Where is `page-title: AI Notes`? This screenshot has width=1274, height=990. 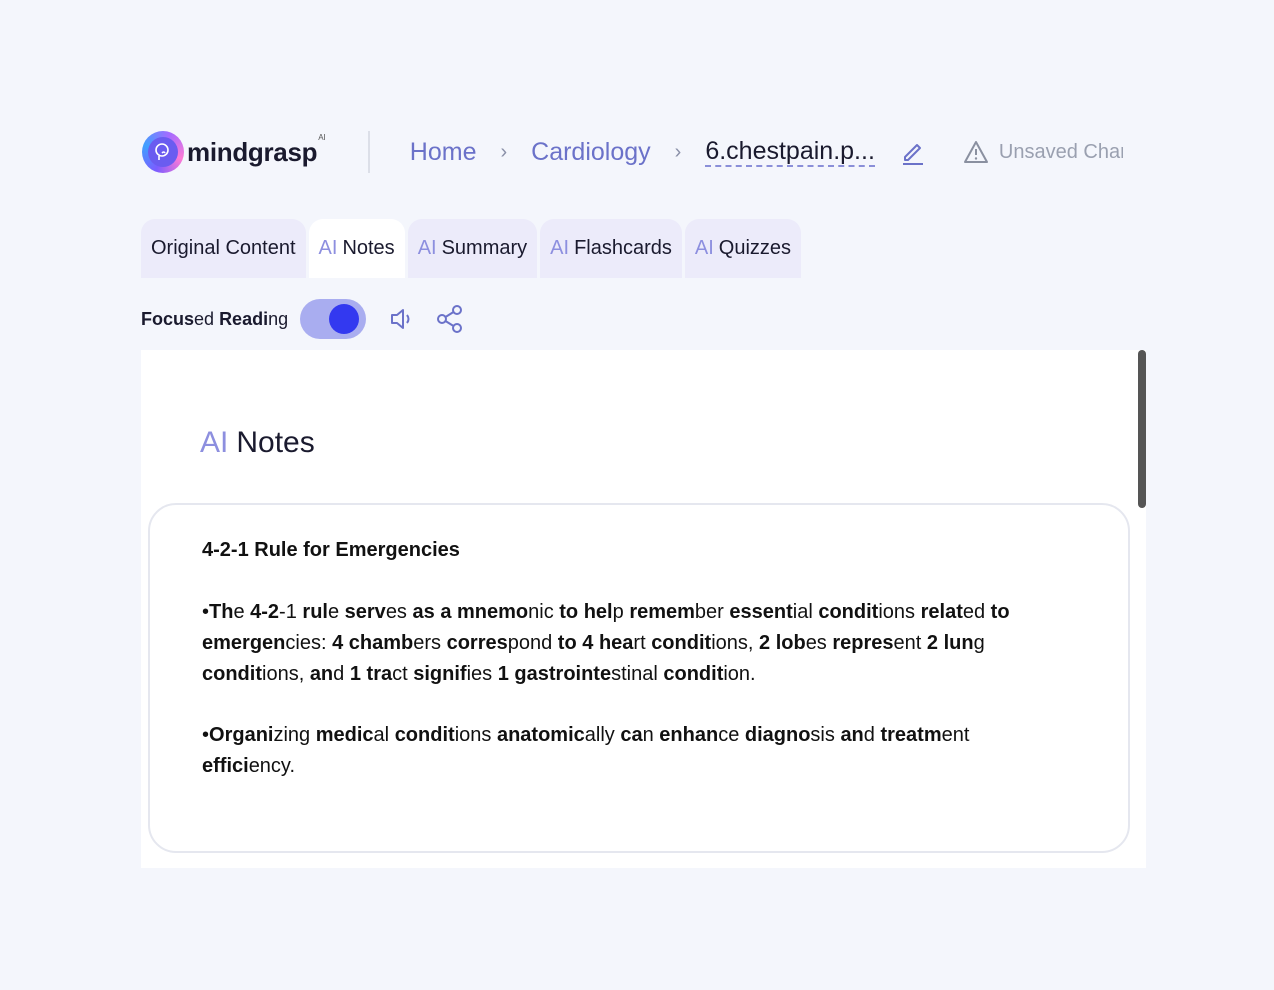
page-title: AI Notes is located at coordinates (257, 443).